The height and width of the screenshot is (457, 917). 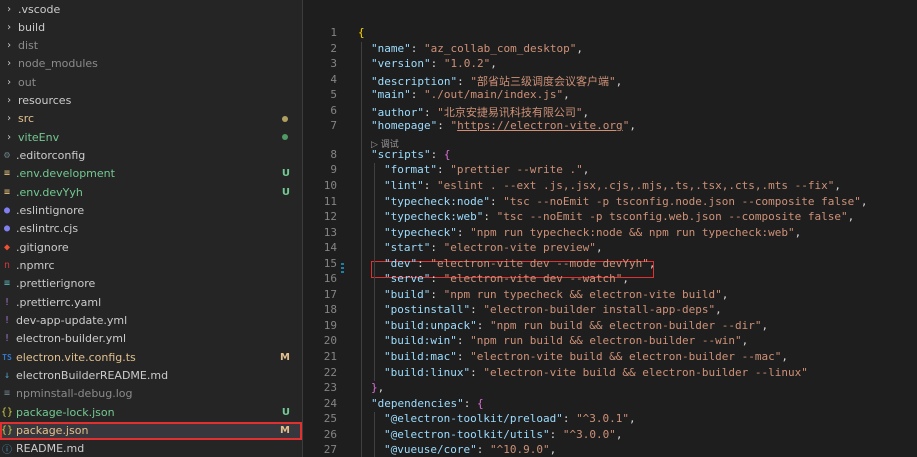 What do you see at coordinates (151, 211) in the screenshot?
I see `tree-file-item: ● .eslintignore` at bounding box center [151, 211].